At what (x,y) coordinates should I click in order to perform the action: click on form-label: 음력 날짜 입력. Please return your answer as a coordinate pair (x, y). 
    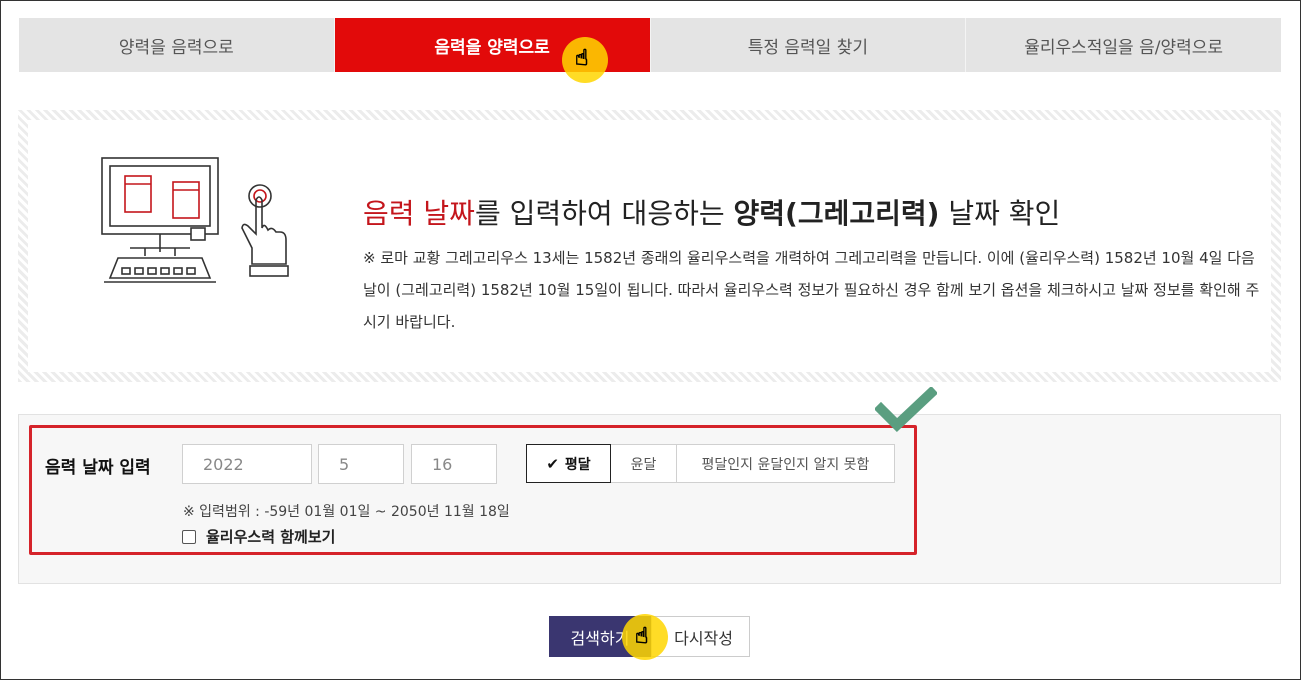
    Looking at the image, I should click on (98, 468).